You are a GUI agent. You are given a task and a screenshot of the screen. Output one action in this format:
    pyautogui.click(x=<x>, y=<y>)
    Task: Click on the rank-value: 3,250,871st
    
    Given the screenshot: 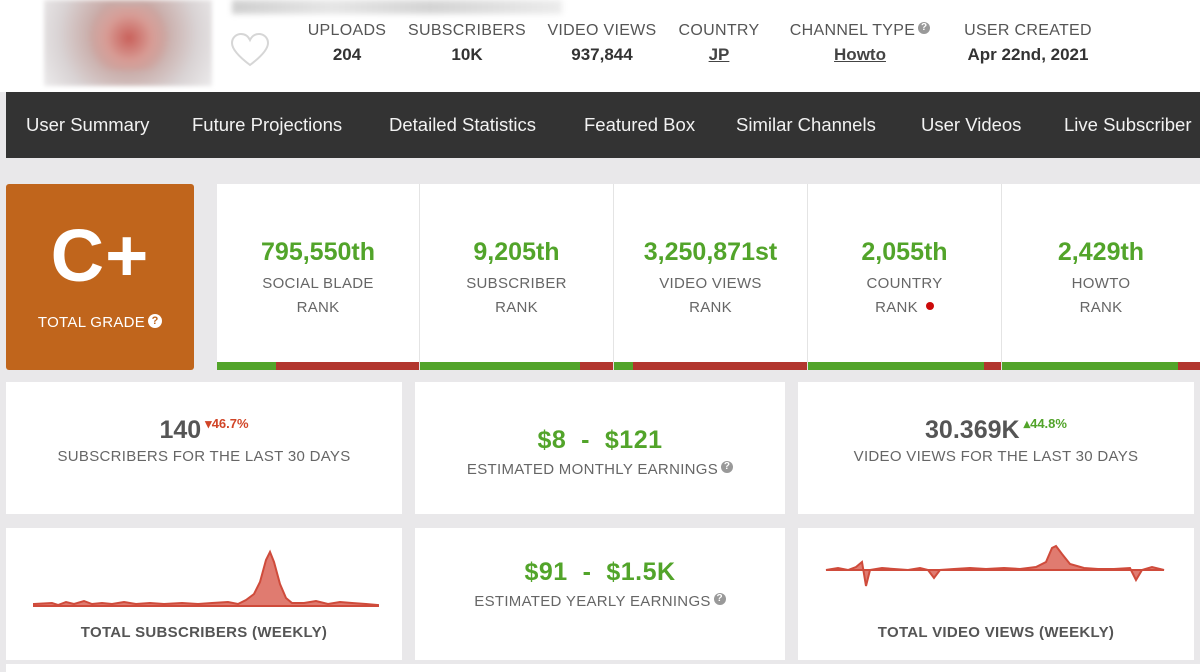 What is the action you would take?
    pyautogui.click(x=710, y=252)
    